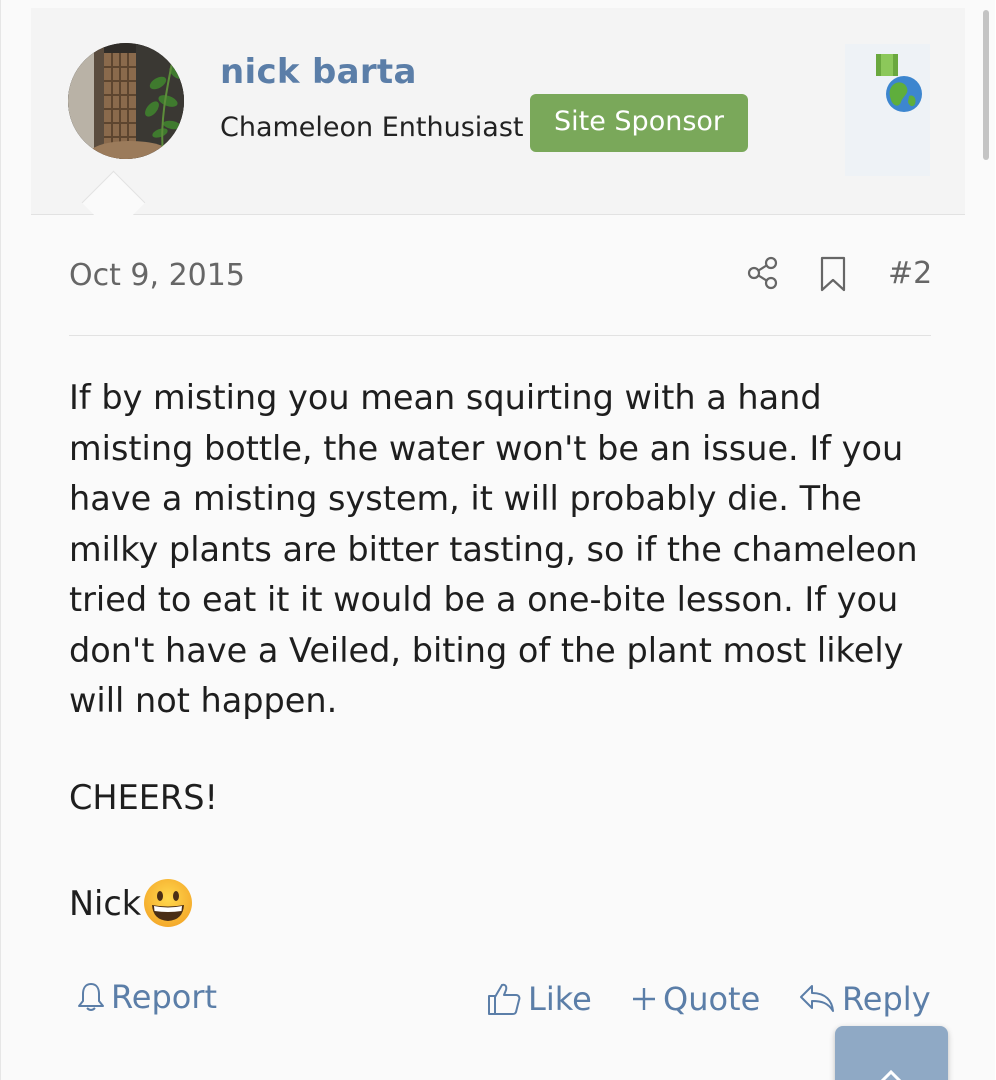 Image resolution: width=996 pixels, height=1080 pixels. Describe the element at coordinates (113, 202) in the screenshot. I see `header-pointer` at that location.